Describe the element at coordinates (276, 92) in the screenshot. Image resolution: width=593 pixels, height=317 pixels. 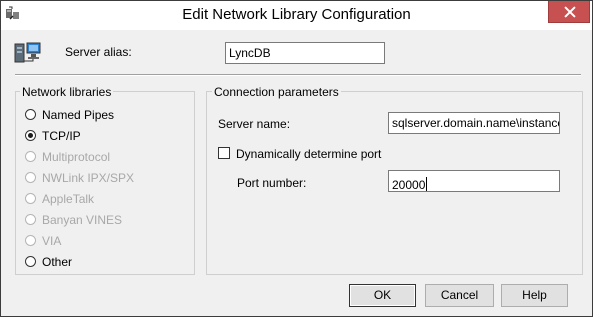
I see `connection-parameters-title: Connection parameters` at that location.